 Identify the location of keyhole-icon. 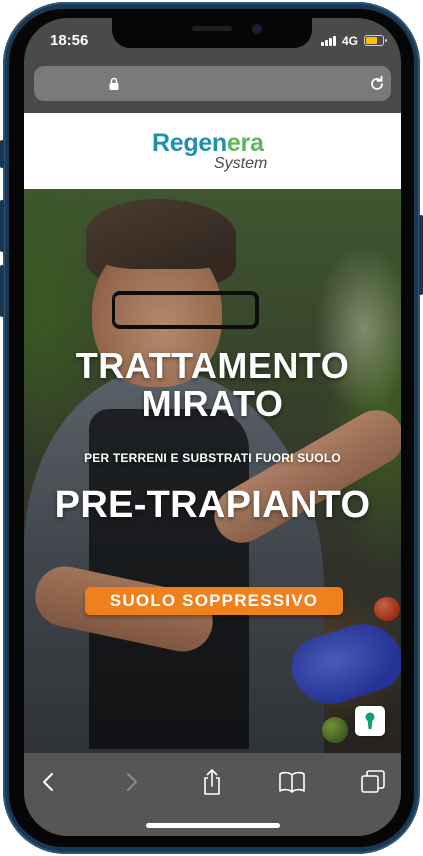
(370, 720).